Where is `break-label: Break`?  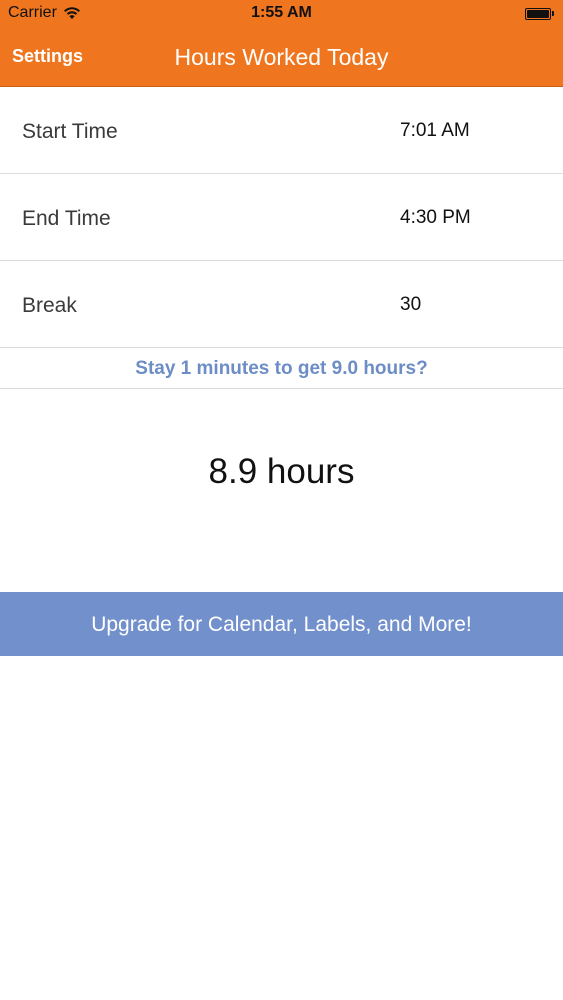 break-label: Break is located at coordinates (49, 305).